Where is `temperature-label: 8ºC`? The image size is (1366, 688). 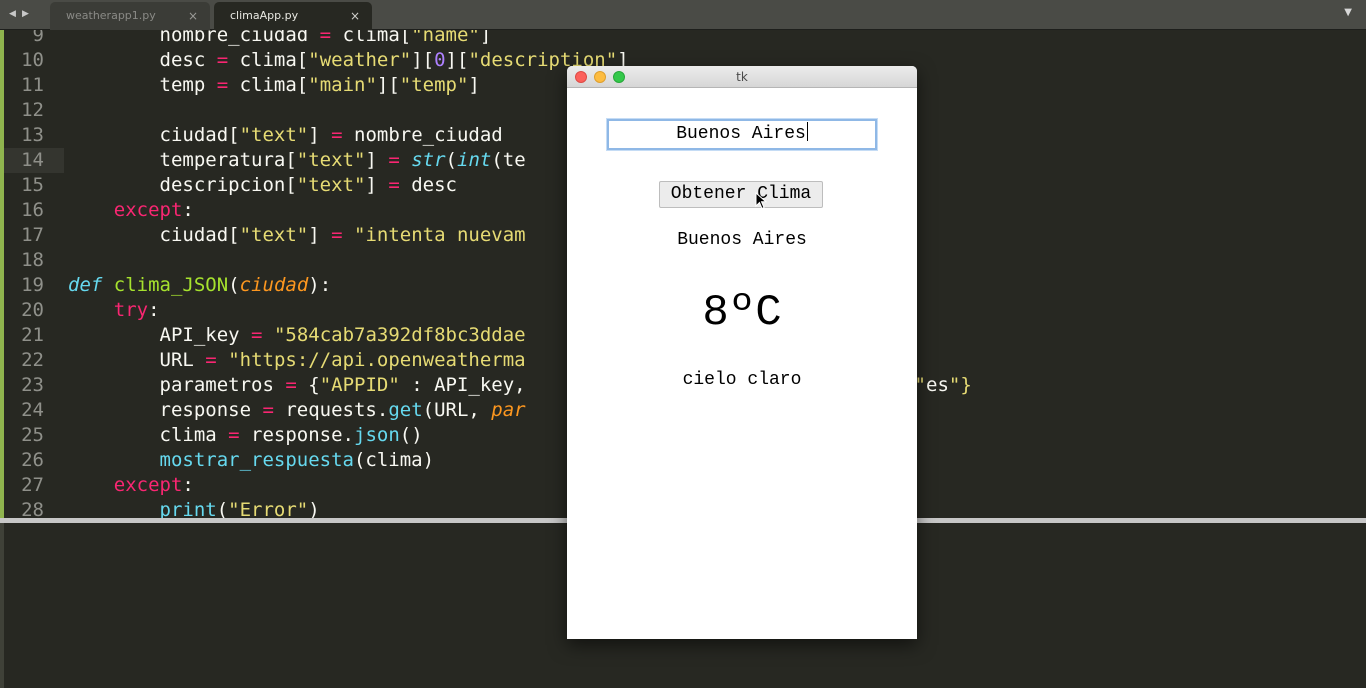 temperature-label: 8ºC is located at coordinates (742, 313).